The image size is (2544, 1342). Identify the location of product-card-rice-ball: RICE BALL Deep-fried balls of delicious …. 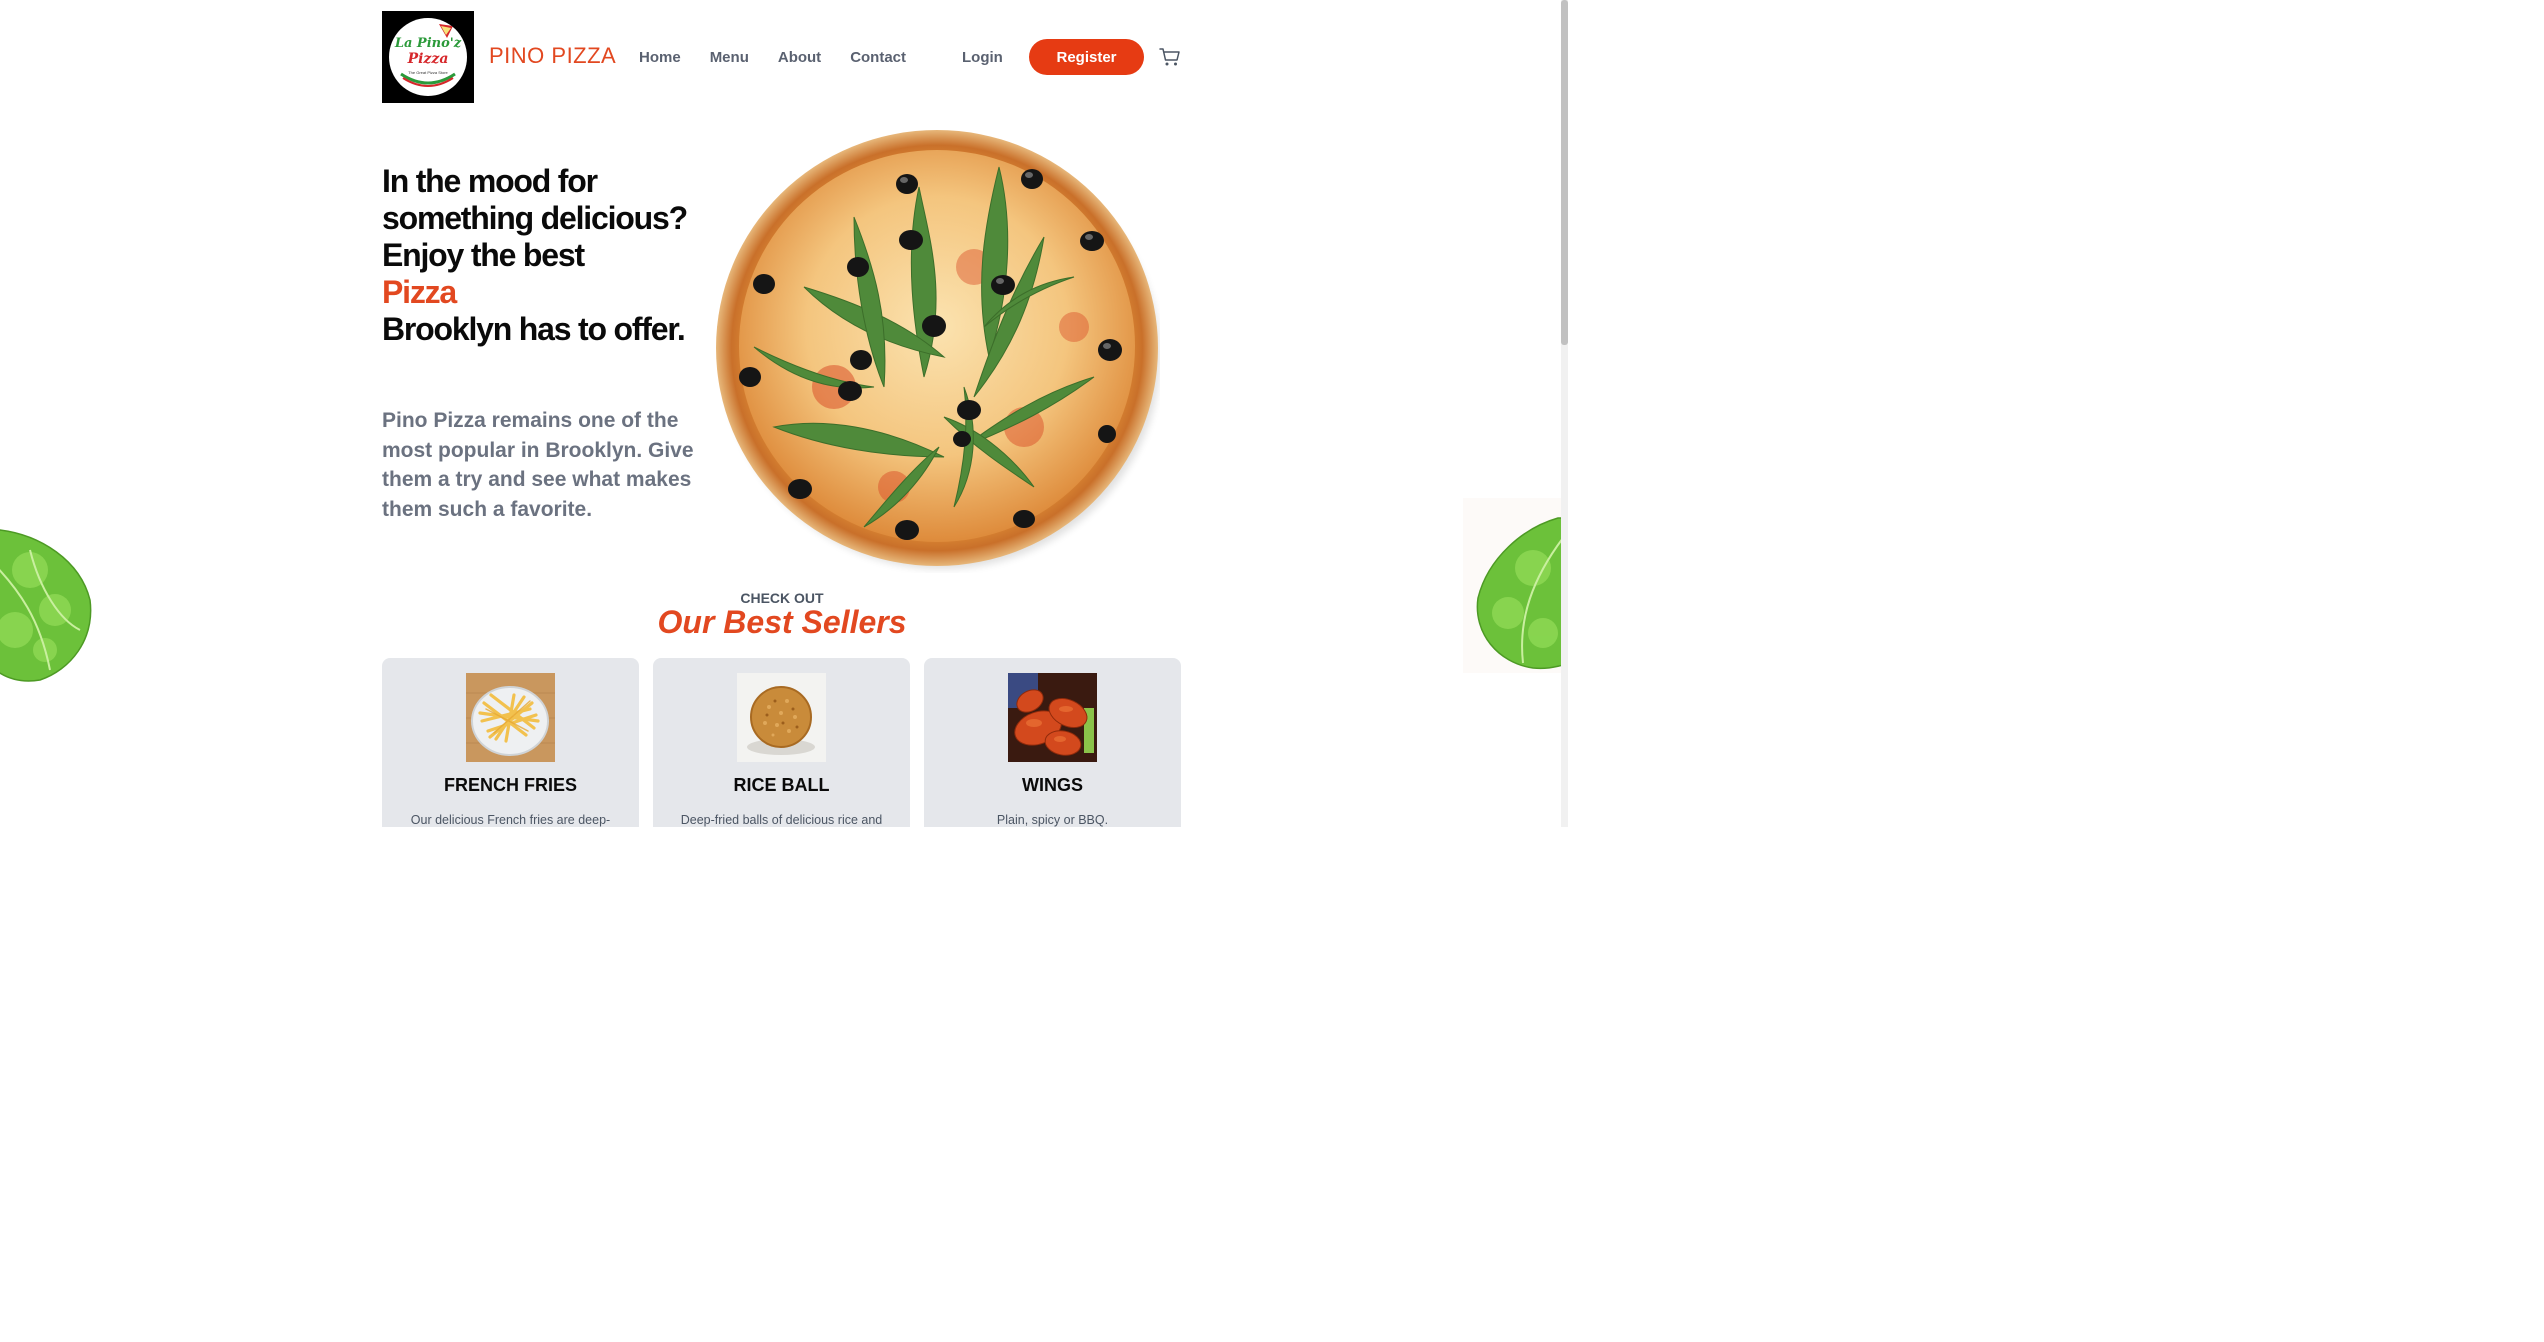
(781, 742).